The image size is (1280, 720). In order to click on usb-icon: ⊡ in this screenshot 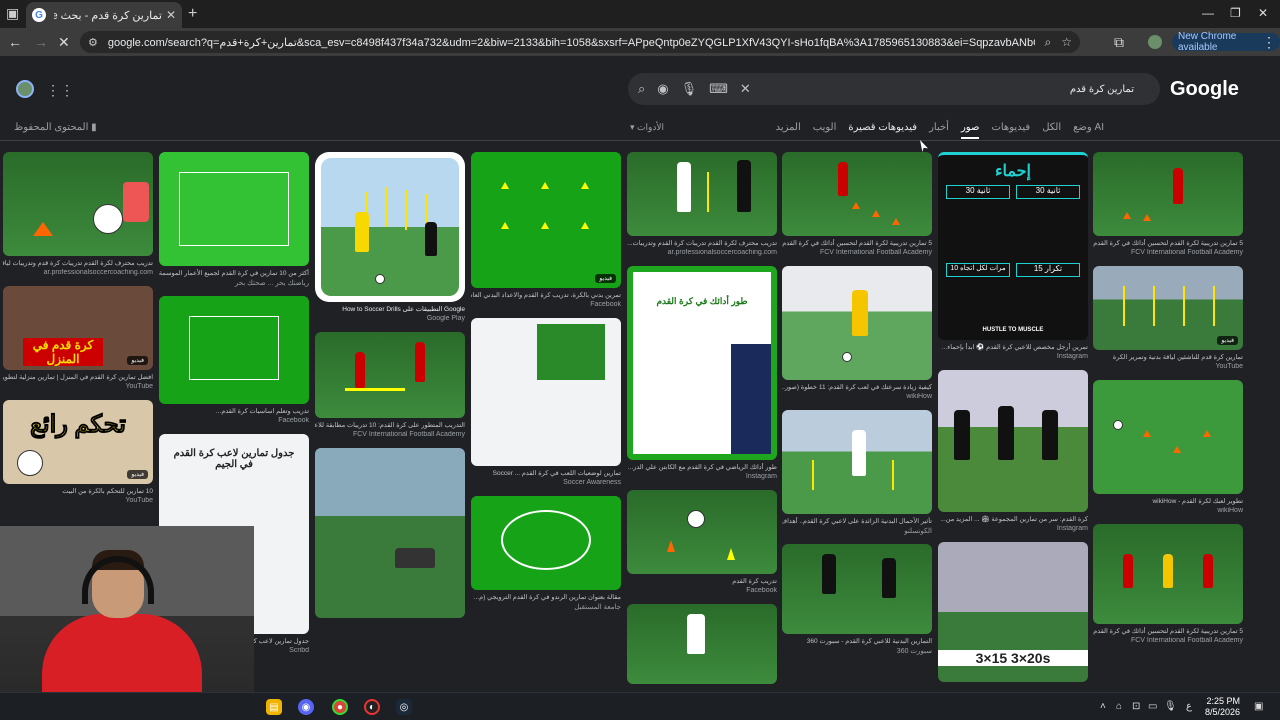, I will do `click(1136, 706)`.